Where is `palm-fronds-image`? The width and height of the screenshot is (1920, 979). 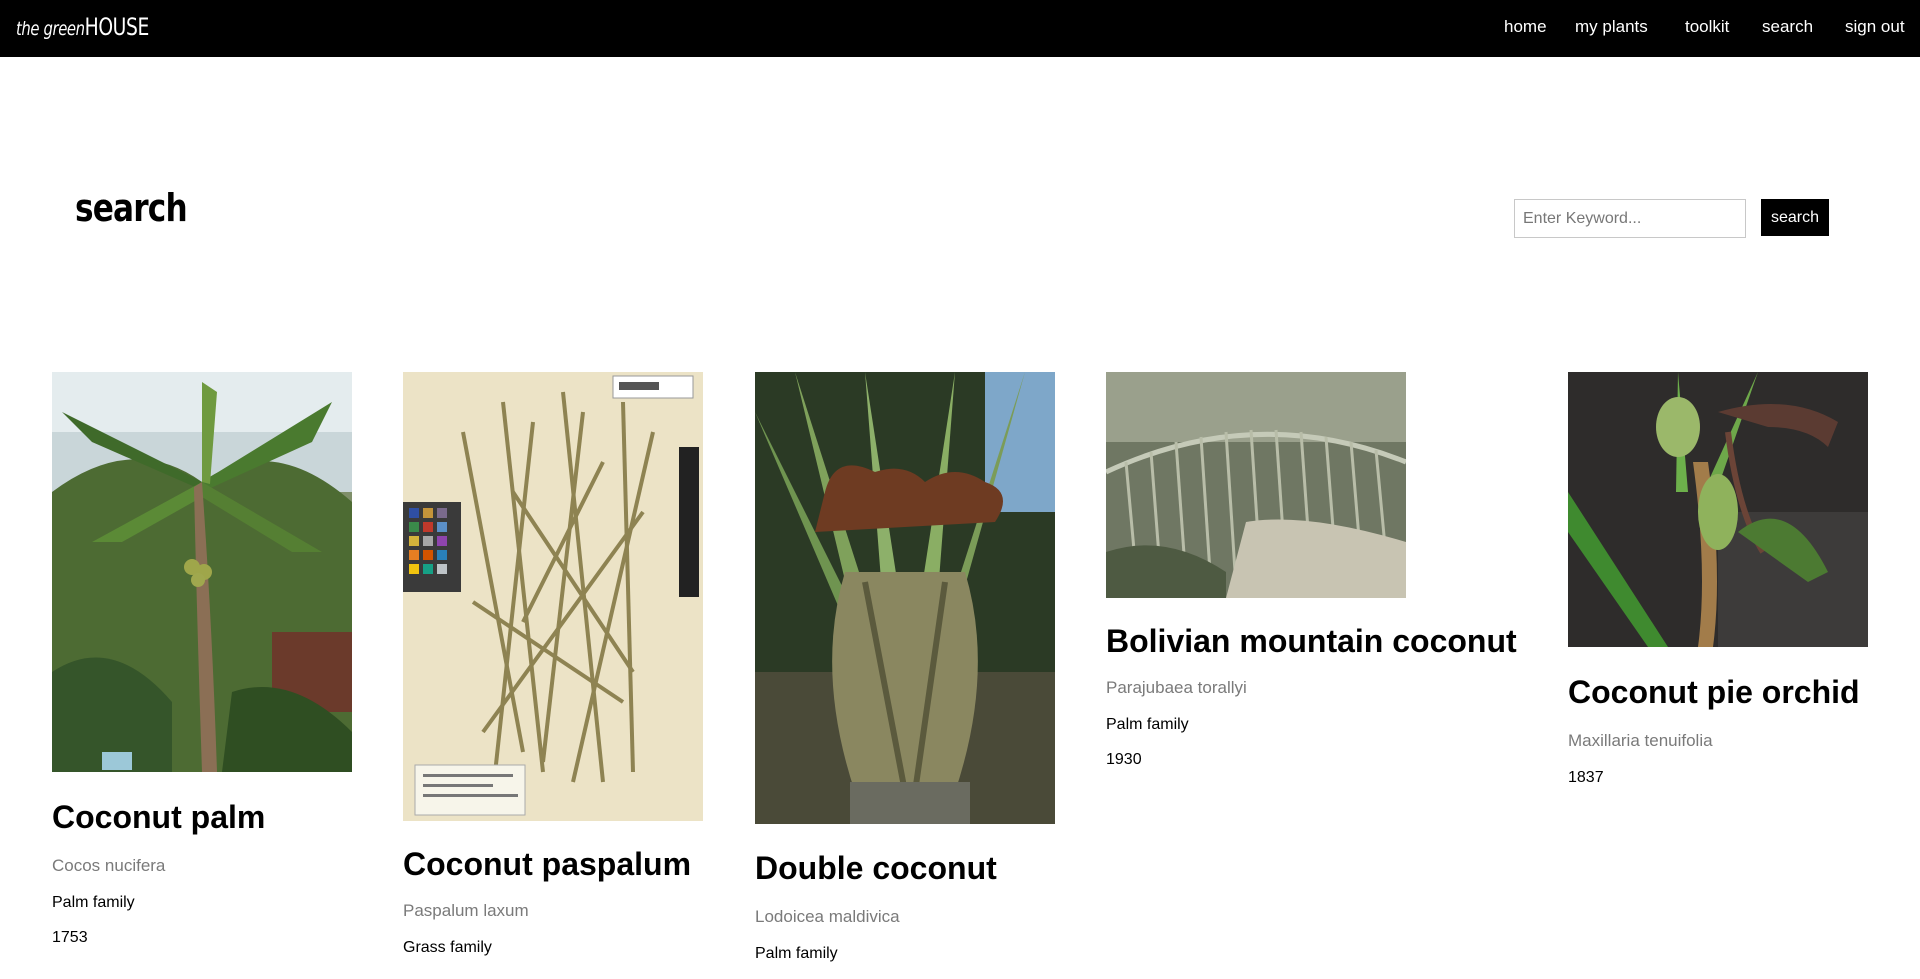 palm-fronds-image is located at coordinates (1256, 485).